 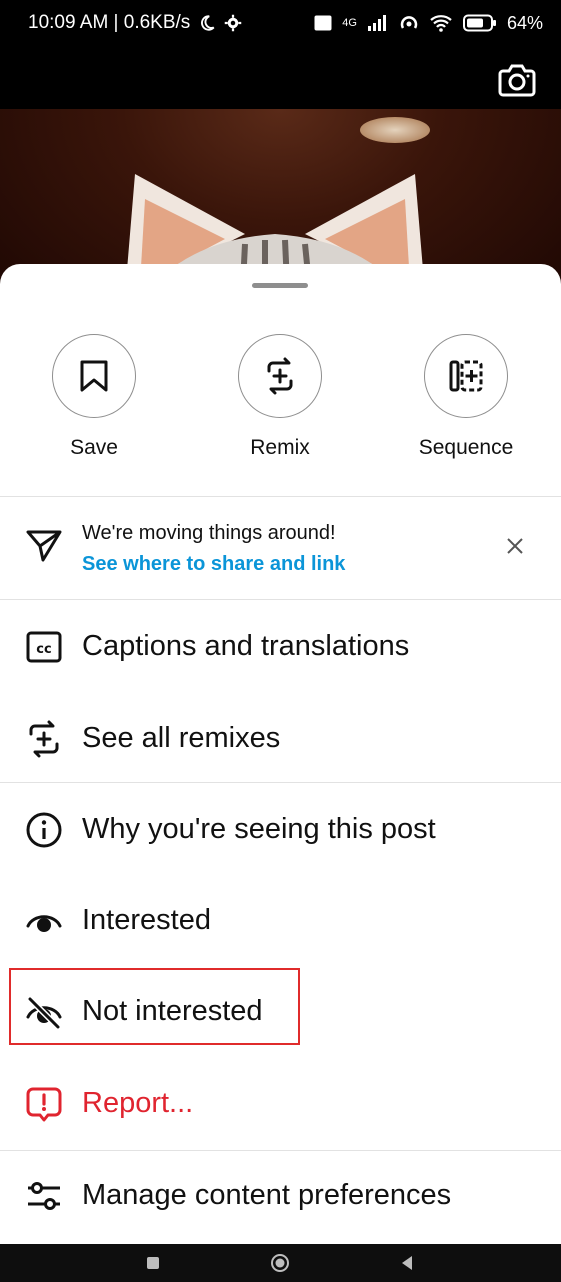 I want to click on status-bar: 10:09 AM | 0.6KB/s 4G 64%, so click(x=280, y=23).